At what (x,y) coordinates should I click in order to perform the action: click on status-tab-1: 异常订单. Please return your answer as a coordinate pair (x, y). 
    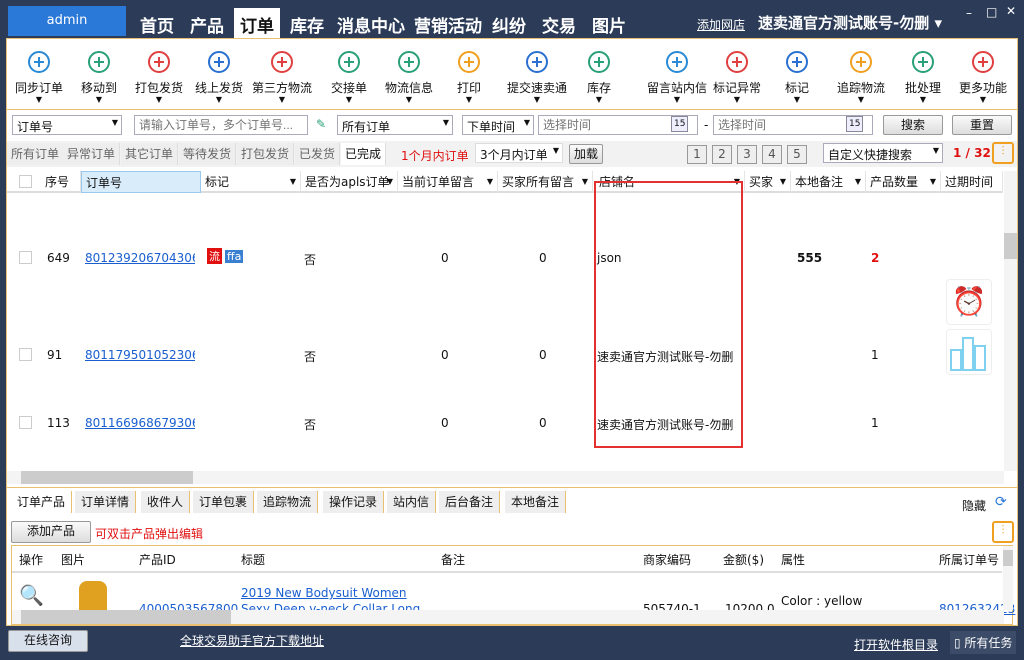
    Looking at the image, I should click on (92, 154).